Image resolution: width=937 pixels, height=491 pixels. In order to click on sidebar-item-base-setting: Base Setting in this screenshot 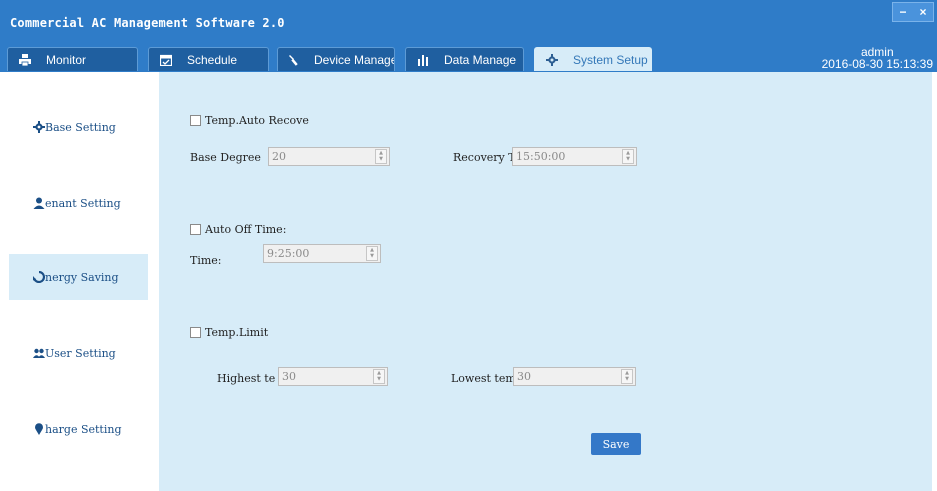, I will do `click(78, 127)`.